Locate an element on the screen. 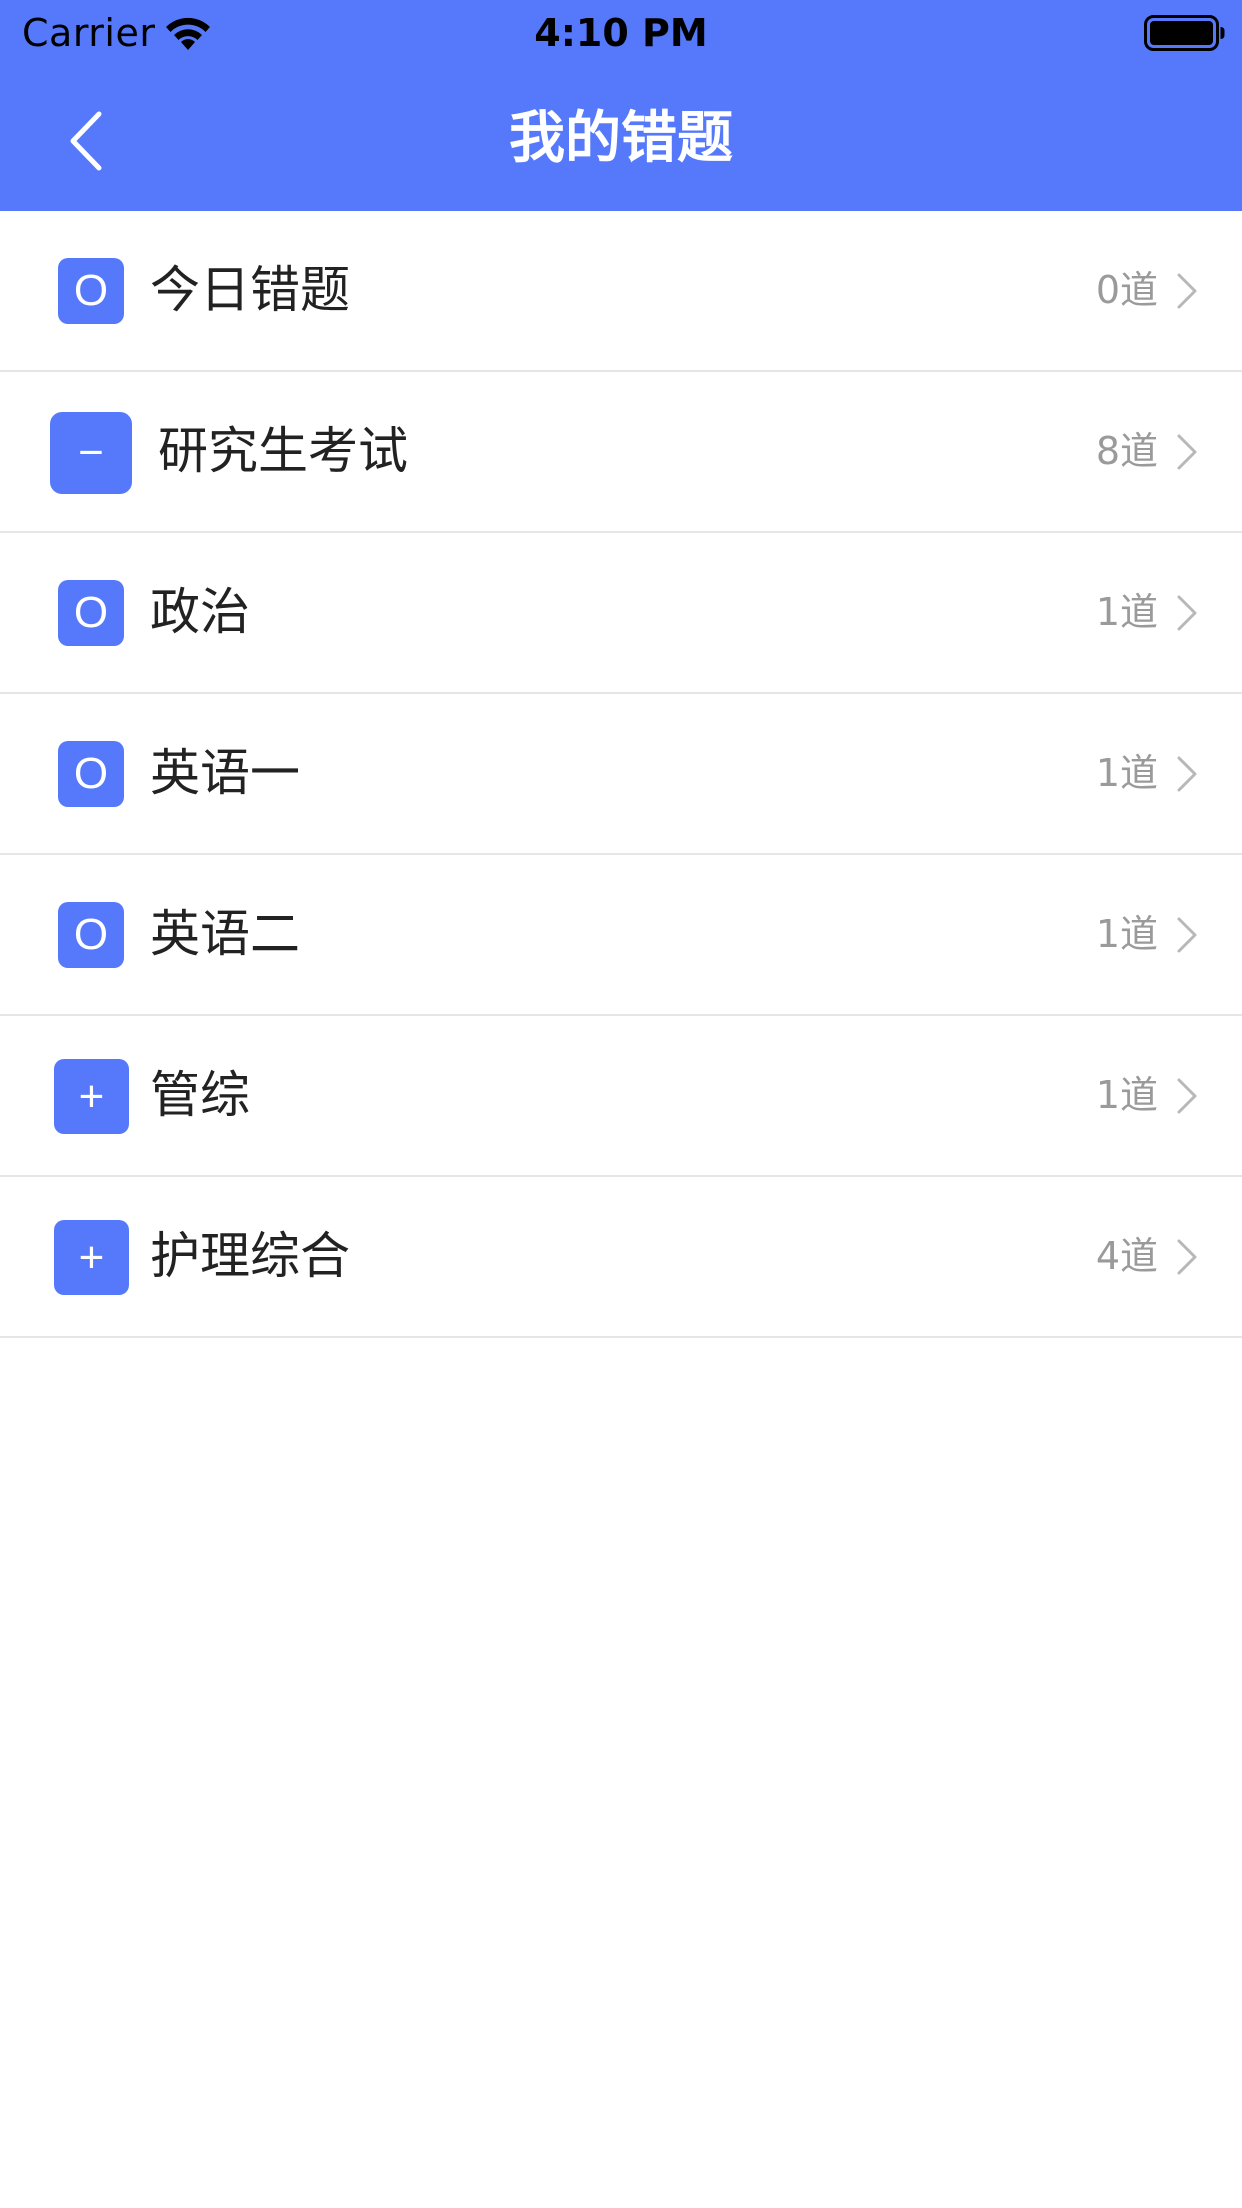  page-title: 我的错题 is located at coordinates (621, 138).